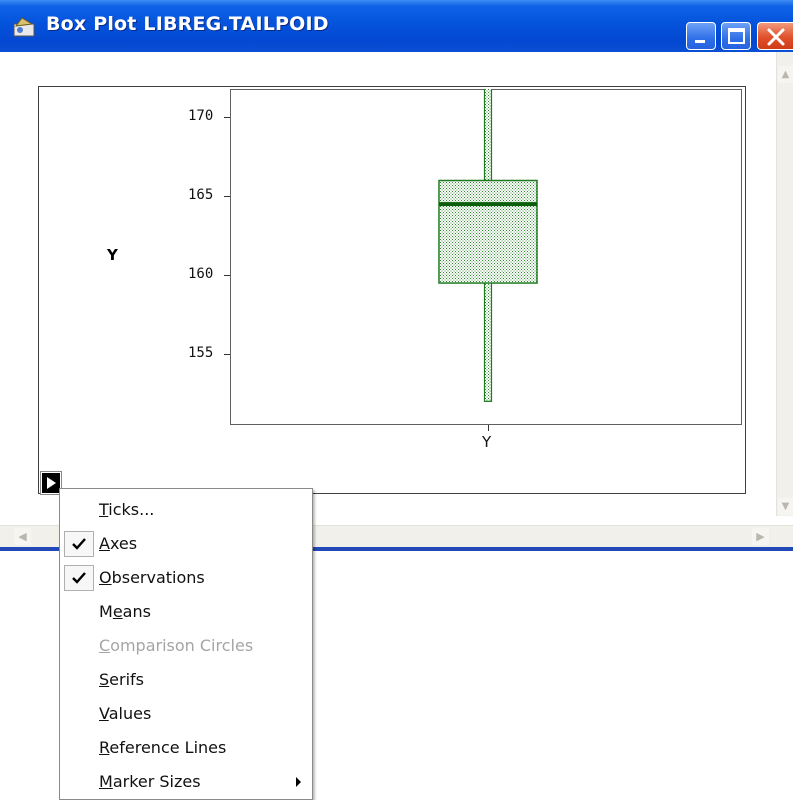 The height and width of the screenshot is (800, 793). I want to click on maximize-button, so click(736, 36).